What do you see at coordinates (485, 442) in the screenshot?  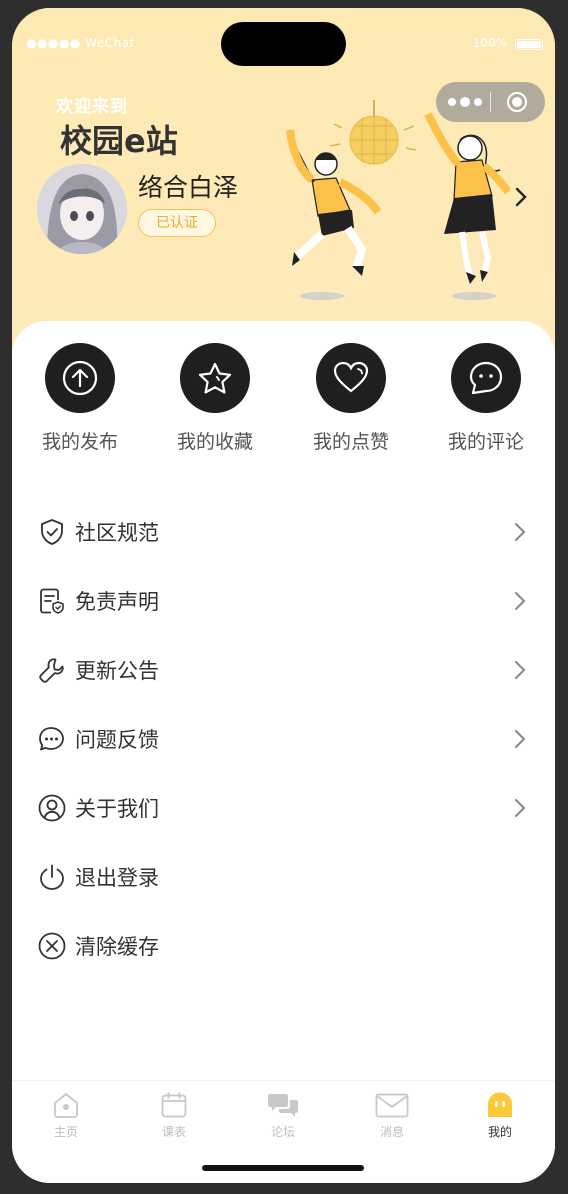 I see `quick-action-label: 我的评论` at bounding box center [485, 442].